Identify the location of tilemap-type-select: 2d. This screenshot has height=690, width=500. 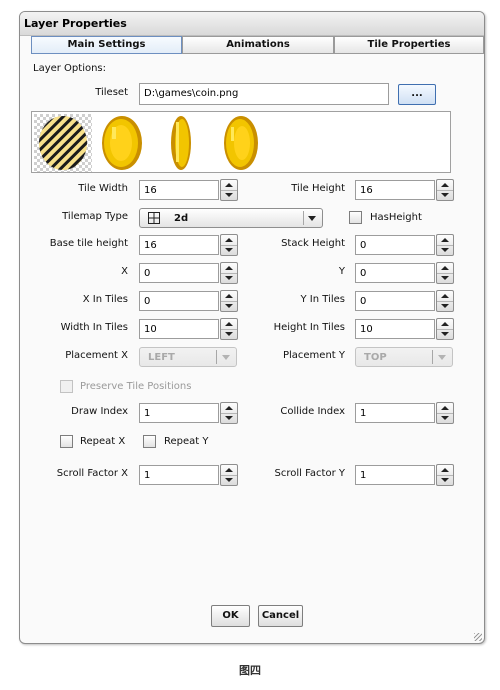
(231, 218).